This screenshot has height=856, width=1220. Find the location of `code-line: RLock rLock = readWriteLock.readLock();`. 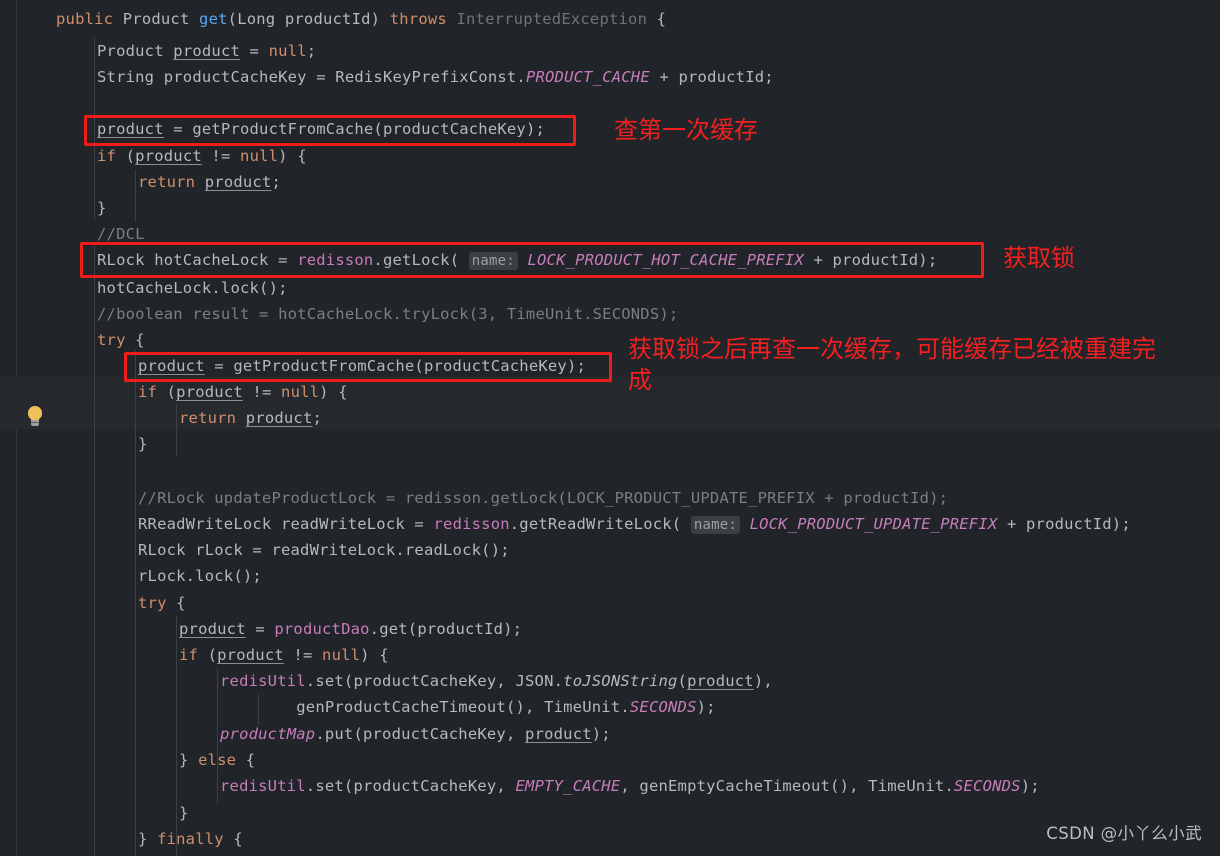

code-line: RLock rLock = readWriteLock.readLock(); is located at coordinates (324, 550).